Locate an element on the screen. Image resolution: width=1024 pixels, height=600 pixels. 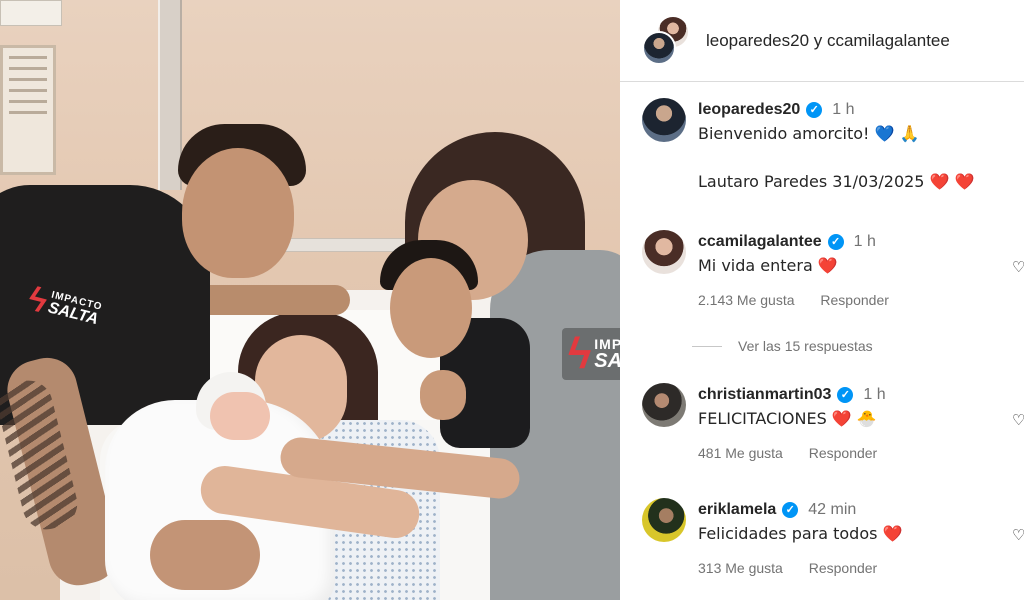
wall-device is located at coordinates (31, 13).